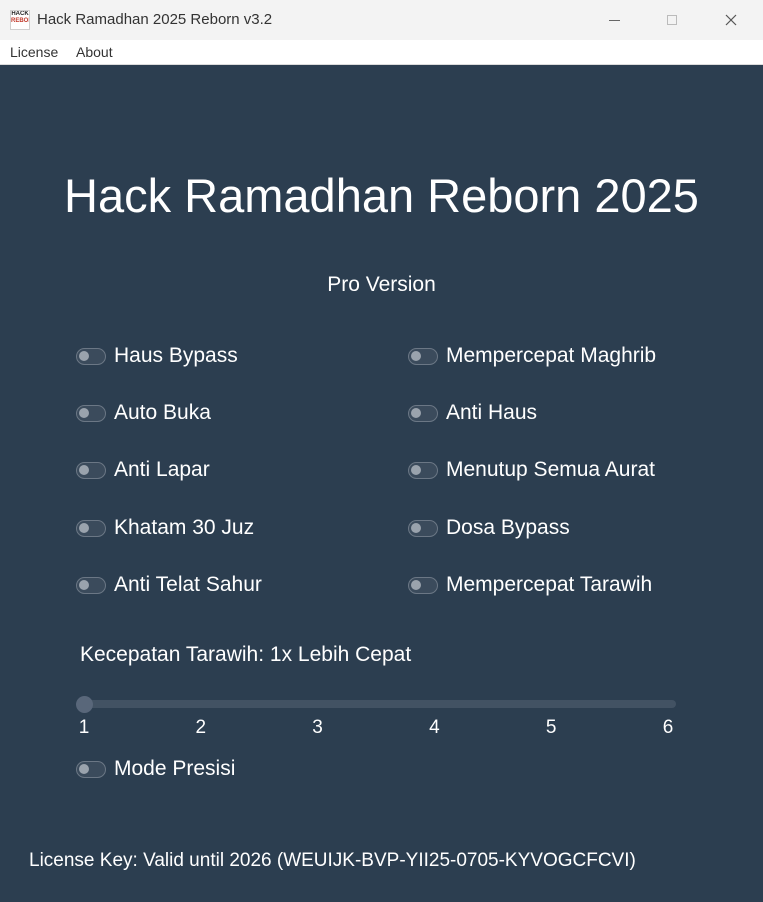  I want to click on slider-tick-label: 6, so click(668, 727).